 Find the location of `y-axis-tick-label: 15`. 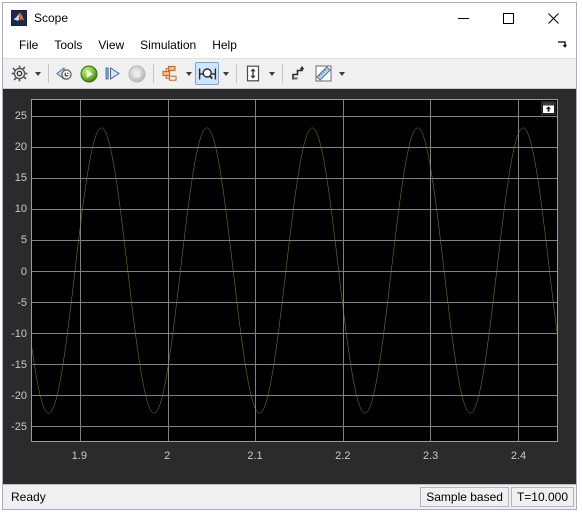

y-axis-tick-label: 15 is located at coordinates (20, 177).